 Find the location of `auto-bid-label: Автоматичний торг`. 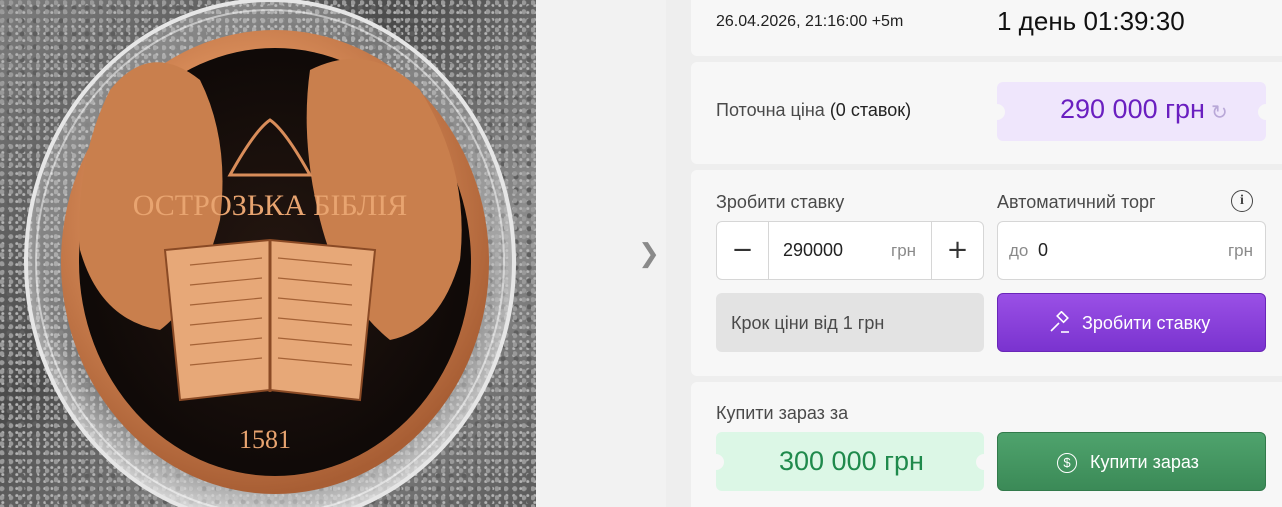

auto-bid-label: Автоматичний торг is located at coordinates (1076, 202).